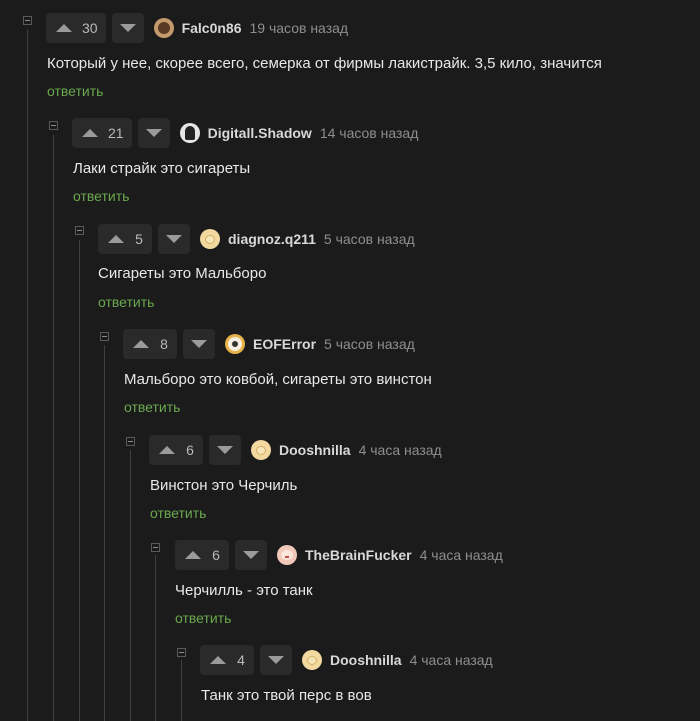 The width and height of the screenshot is (700, 721). What do you see at coordinates (224, 485) in the screenshot?
I see `comment-text: Винстон это Черчиль` at bounding box center [224, 485].